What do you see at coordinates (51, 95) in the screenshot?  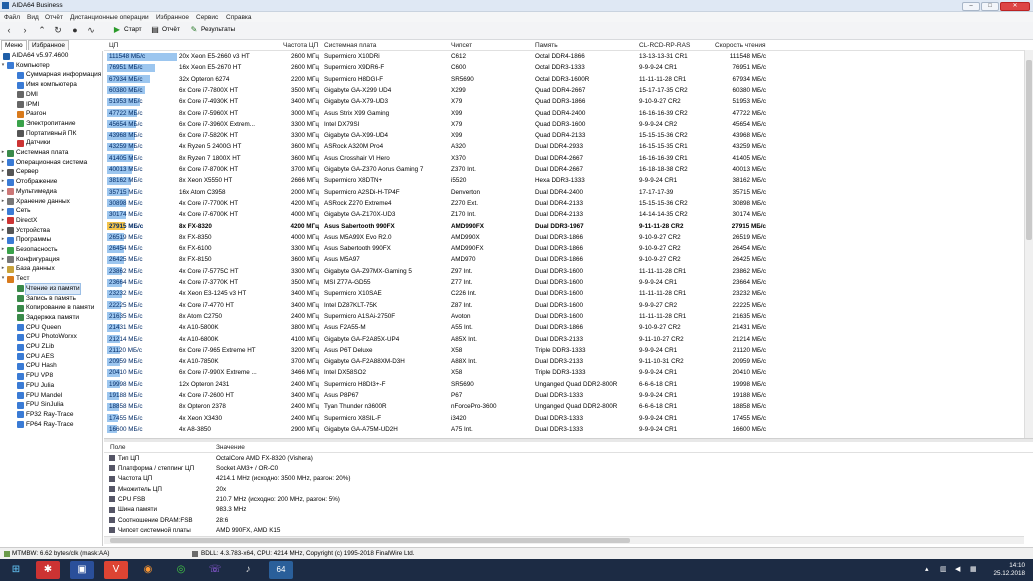 I see `tree-item: DMI` at bounding box center [51, 95].